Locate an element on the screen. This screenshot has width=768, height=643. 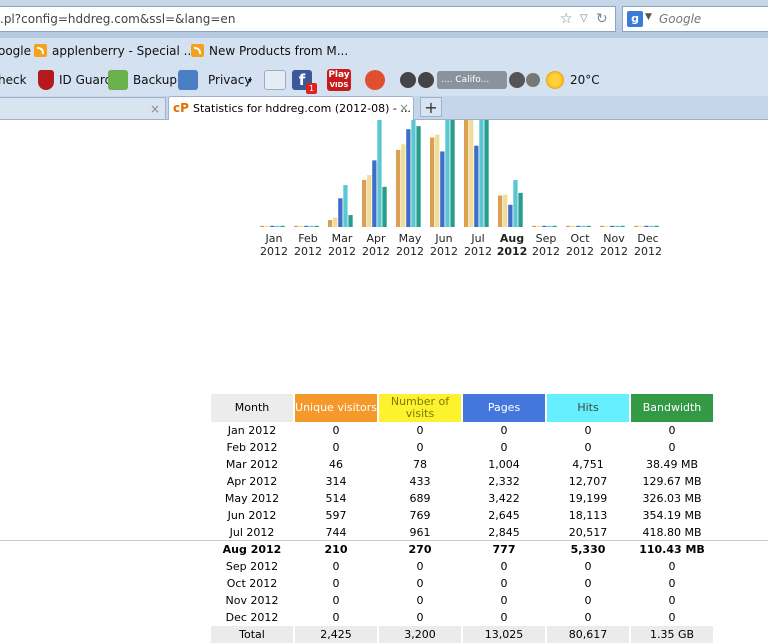
cell-unique: 0 is located at coordinates (336, 617).